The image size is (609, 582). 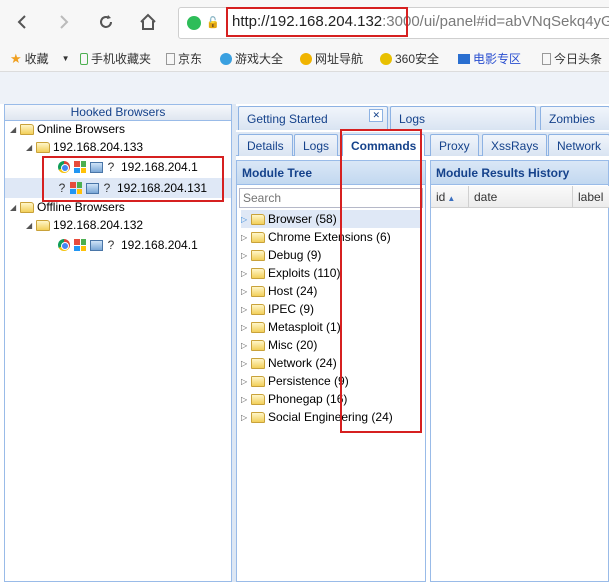 I want to click on nav-icon, so click(x=306, y=58).